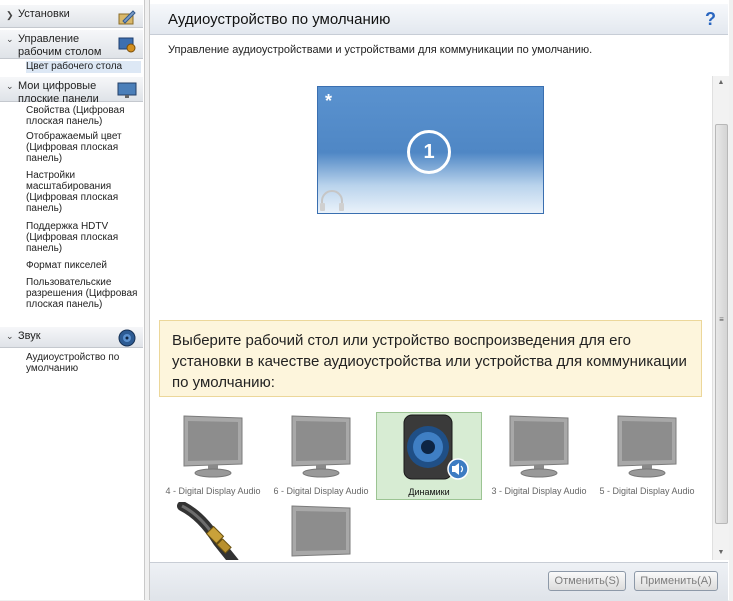  I want to click on scroll-up-arrow-icon: ▲, so click(721, 83).